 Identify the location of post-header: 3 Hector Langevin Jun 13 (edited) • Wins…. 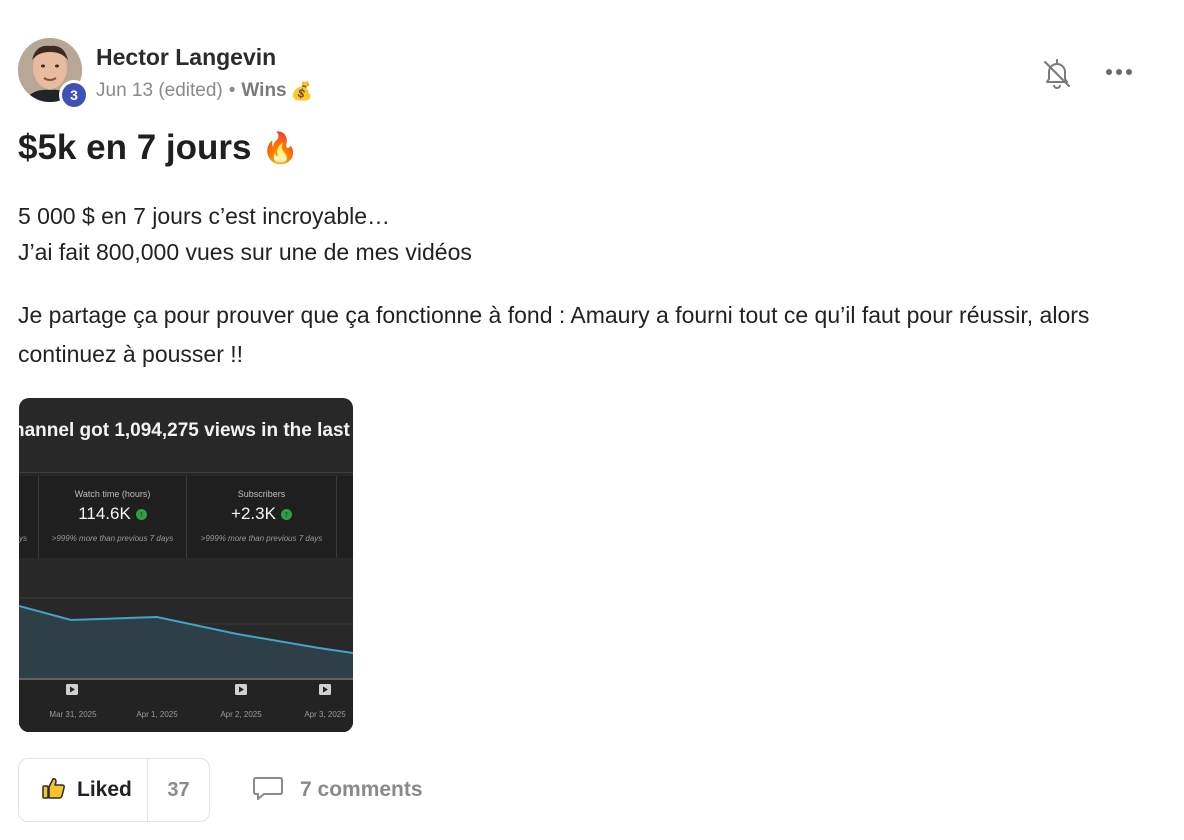
(583, 74).